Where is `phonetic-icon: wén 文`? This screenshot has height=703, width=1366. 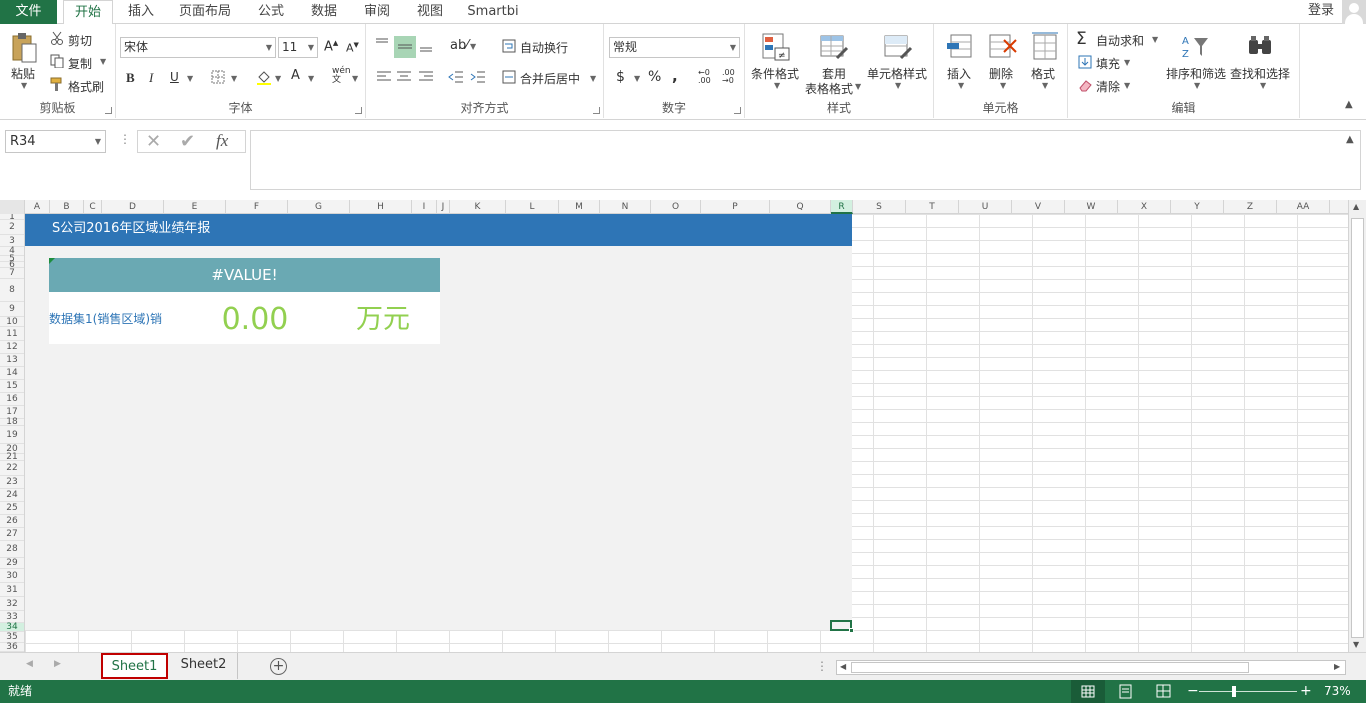 phonetic-icon: wén 文 is located at coordinates (341, 76).